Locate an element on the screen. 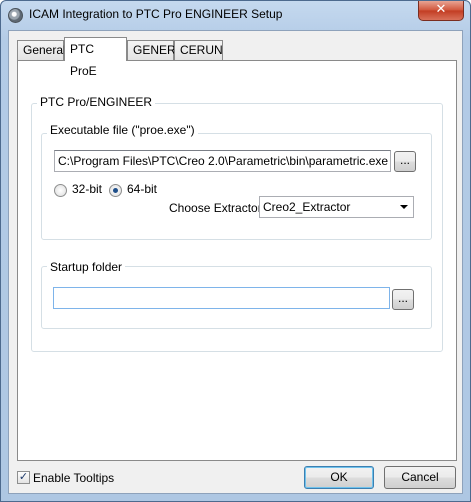 Image resolution: width=471 pixels, height=502 pixels. tab-general: General is located at coordinates (41, 50).